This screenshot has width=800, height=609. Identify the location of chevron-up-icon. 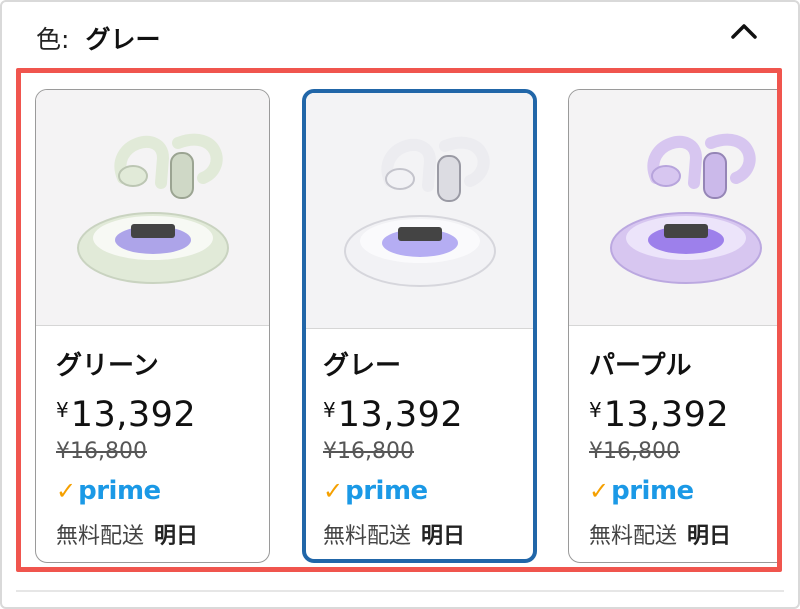
(744, 31).